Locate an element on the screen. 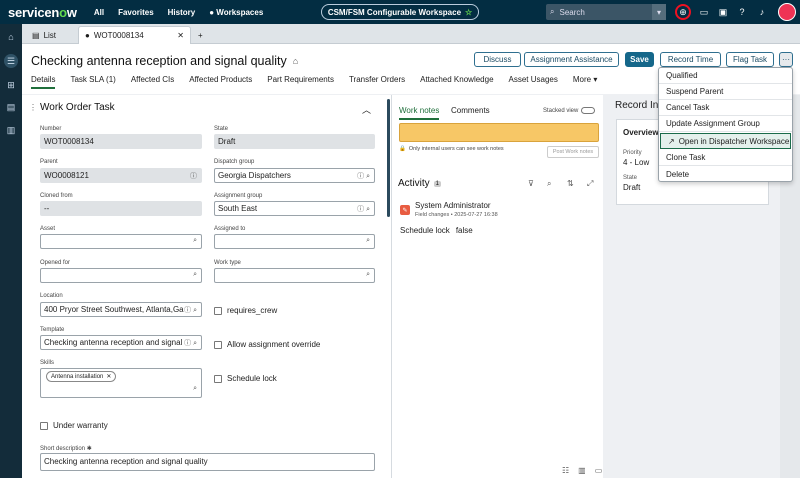 The image size is (800, 478). list-icon: ☰ is located at coordinates (11, 61).